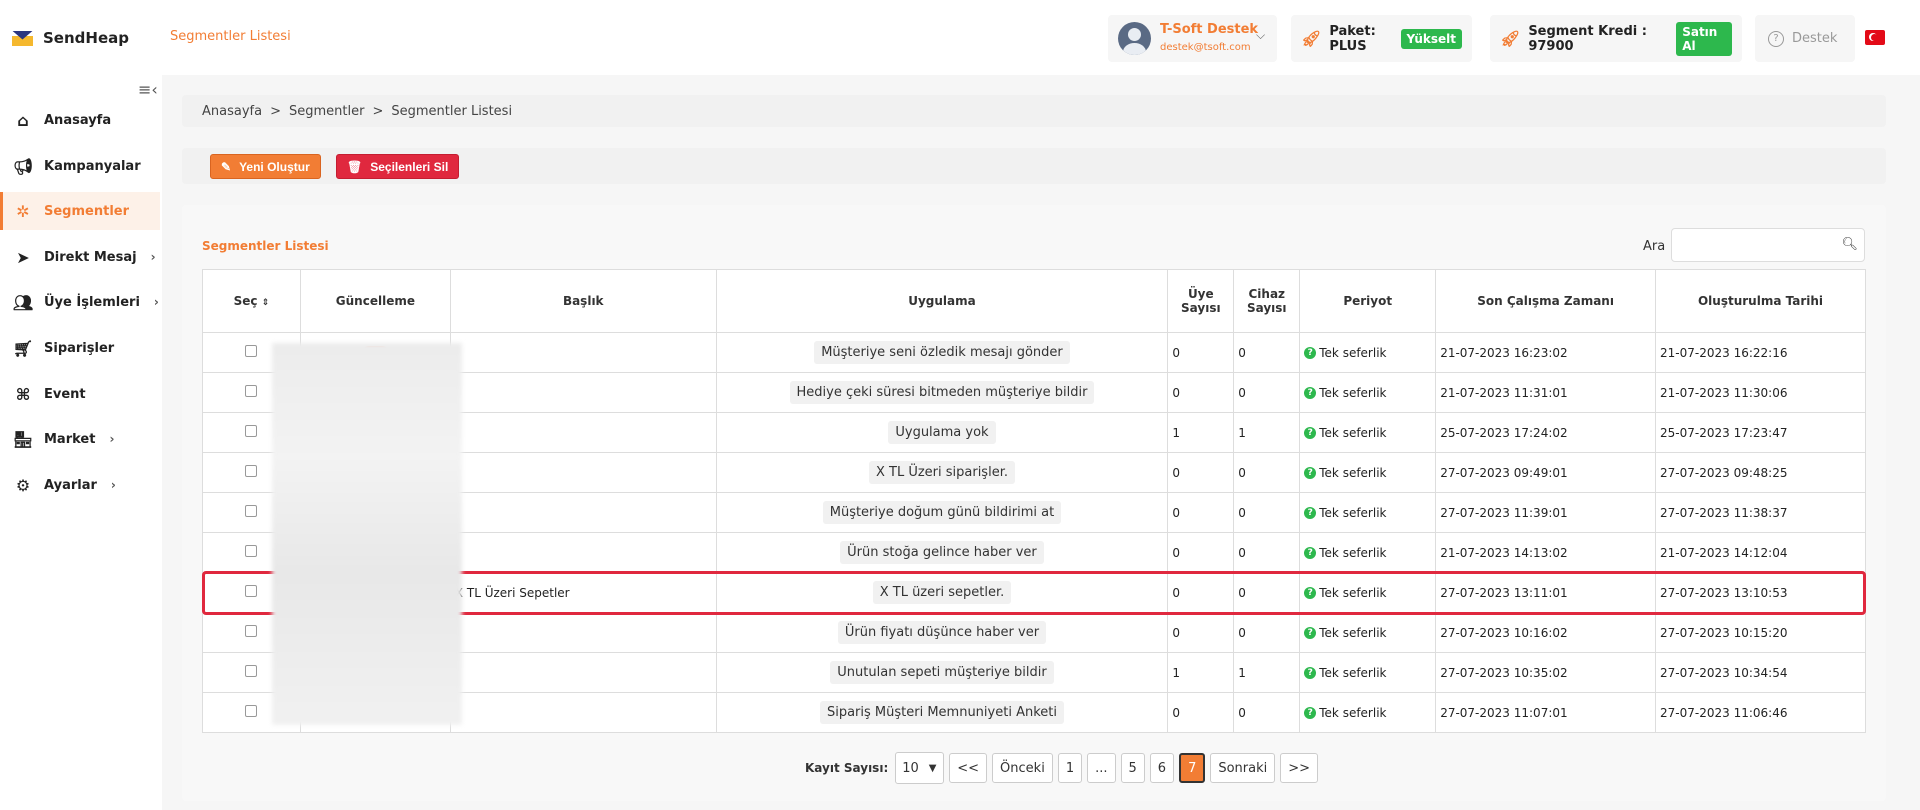 Image resolution: width=1920 pixels, height=810 pixels. Describe the element at coordinates (1815, 38) in the screenshot. I see `support-label: Destek` at that location.